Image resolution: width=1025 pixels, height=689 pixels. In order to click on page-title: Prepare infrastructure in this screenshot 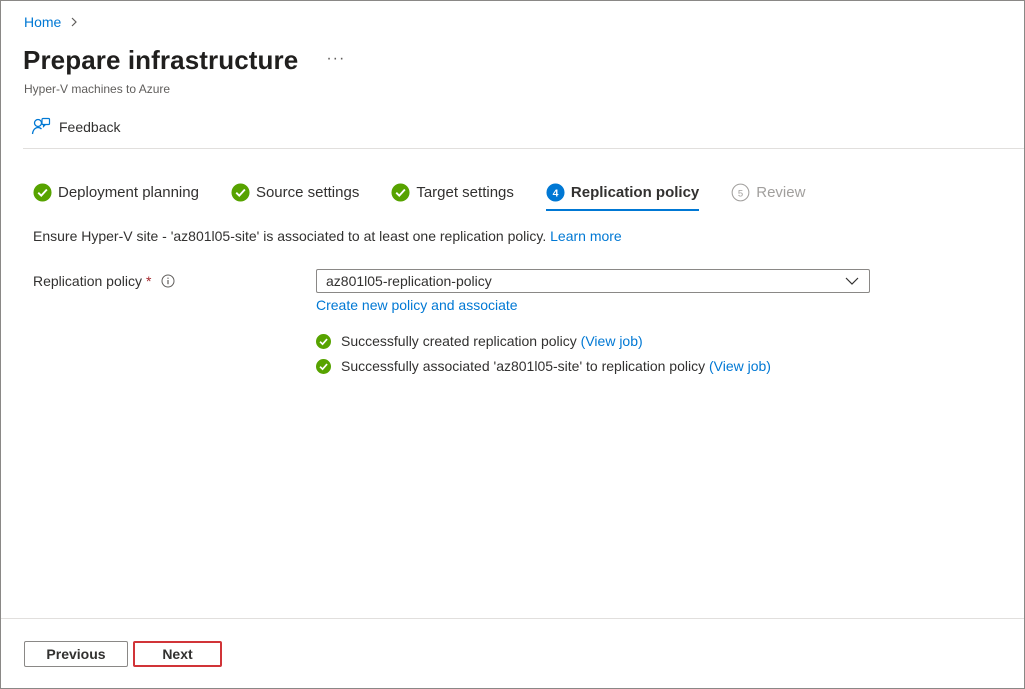, I will do `click(161, 60)`.